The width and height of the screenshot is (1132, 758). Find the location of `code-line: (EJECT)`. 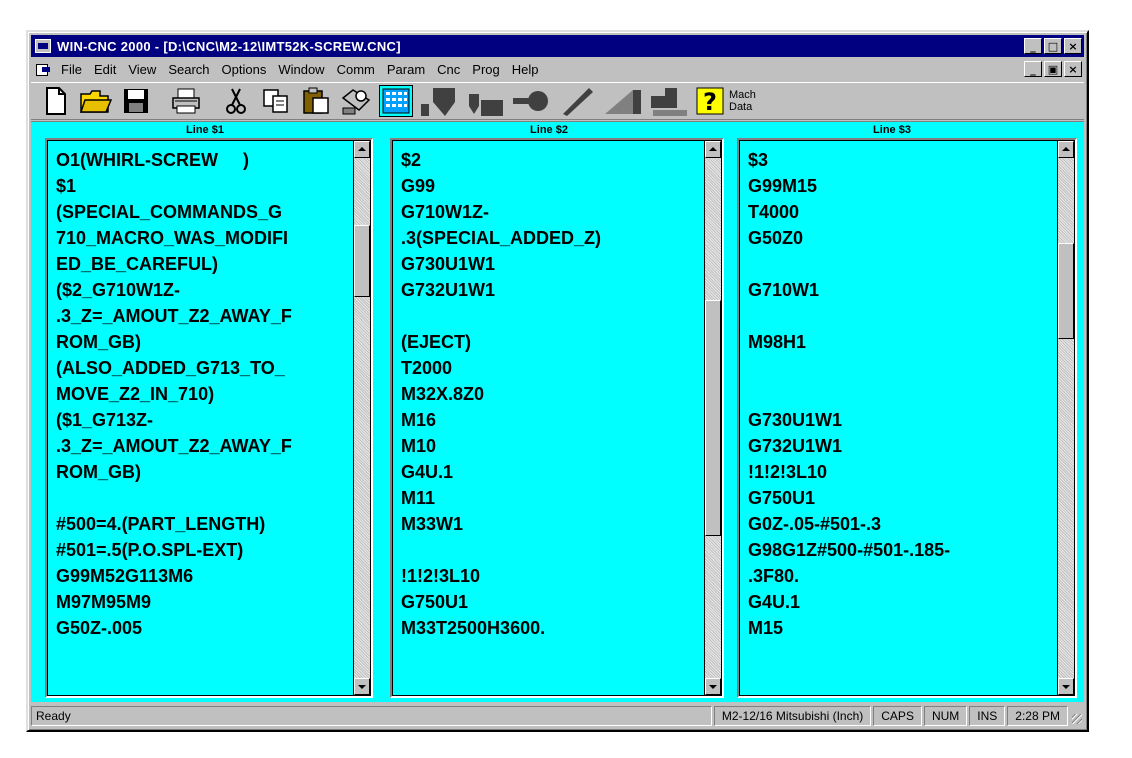

code-line: (EJECT) is located at coordinates (436, 342).